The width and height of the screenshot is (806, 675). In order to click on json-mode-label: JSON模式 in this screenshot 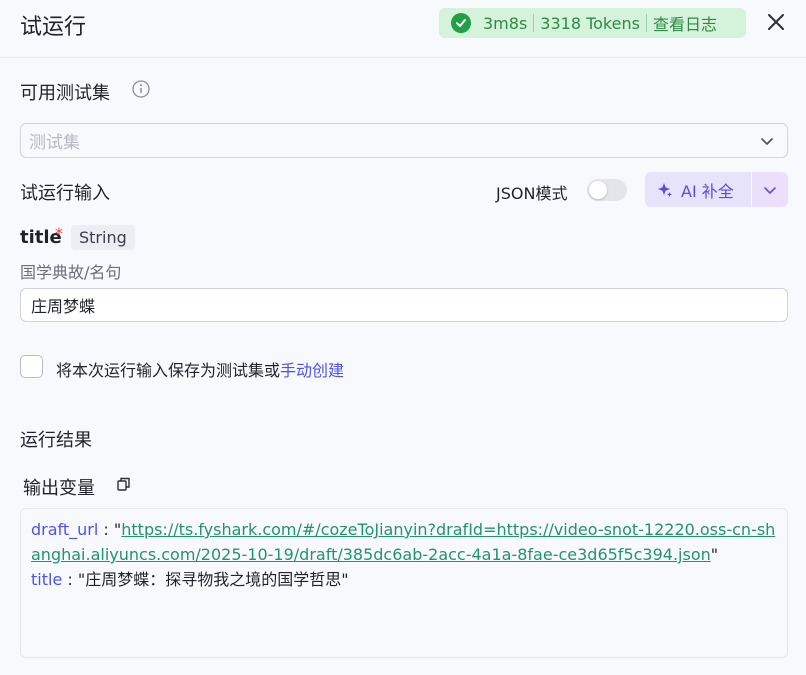, I will do `click(532, 193)`.